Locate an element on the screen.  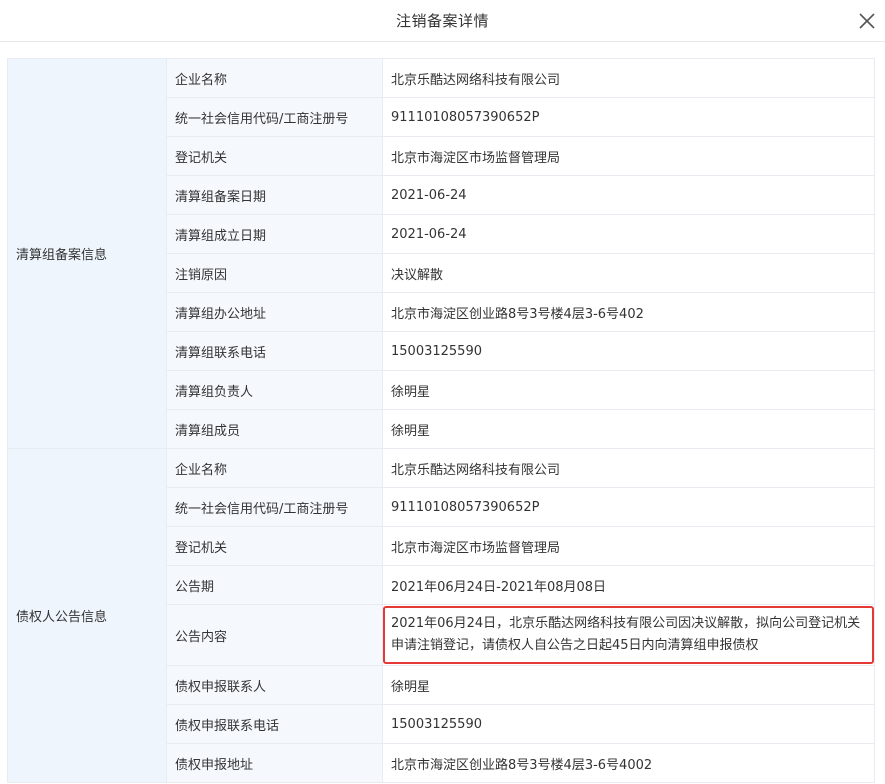
close-icon is located at coordinates (867, 21).